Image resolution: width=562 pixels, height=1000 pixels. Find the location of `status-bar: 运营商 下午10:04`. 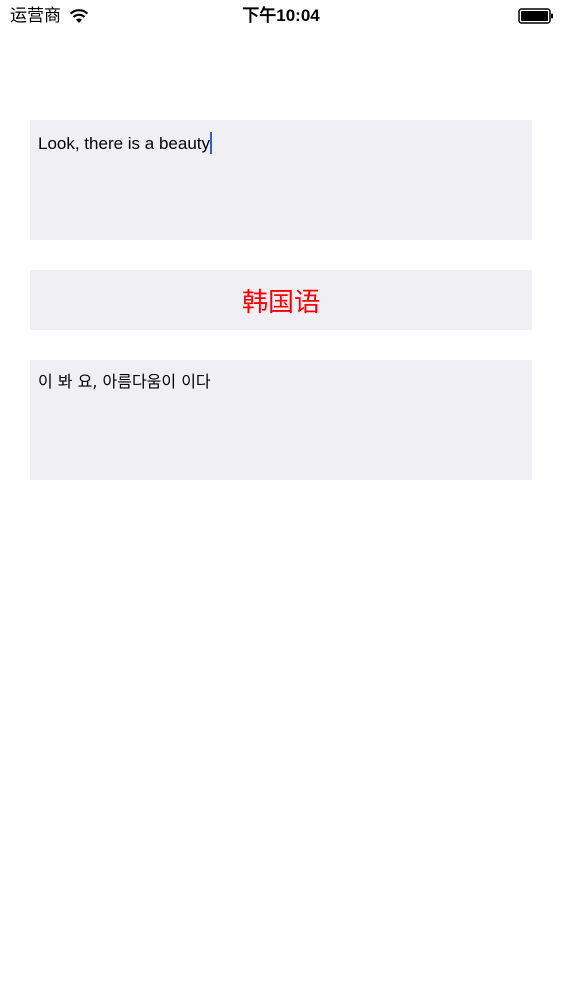

status-bar: 运营商 下午10:04 is located at coordinates (281, 16).